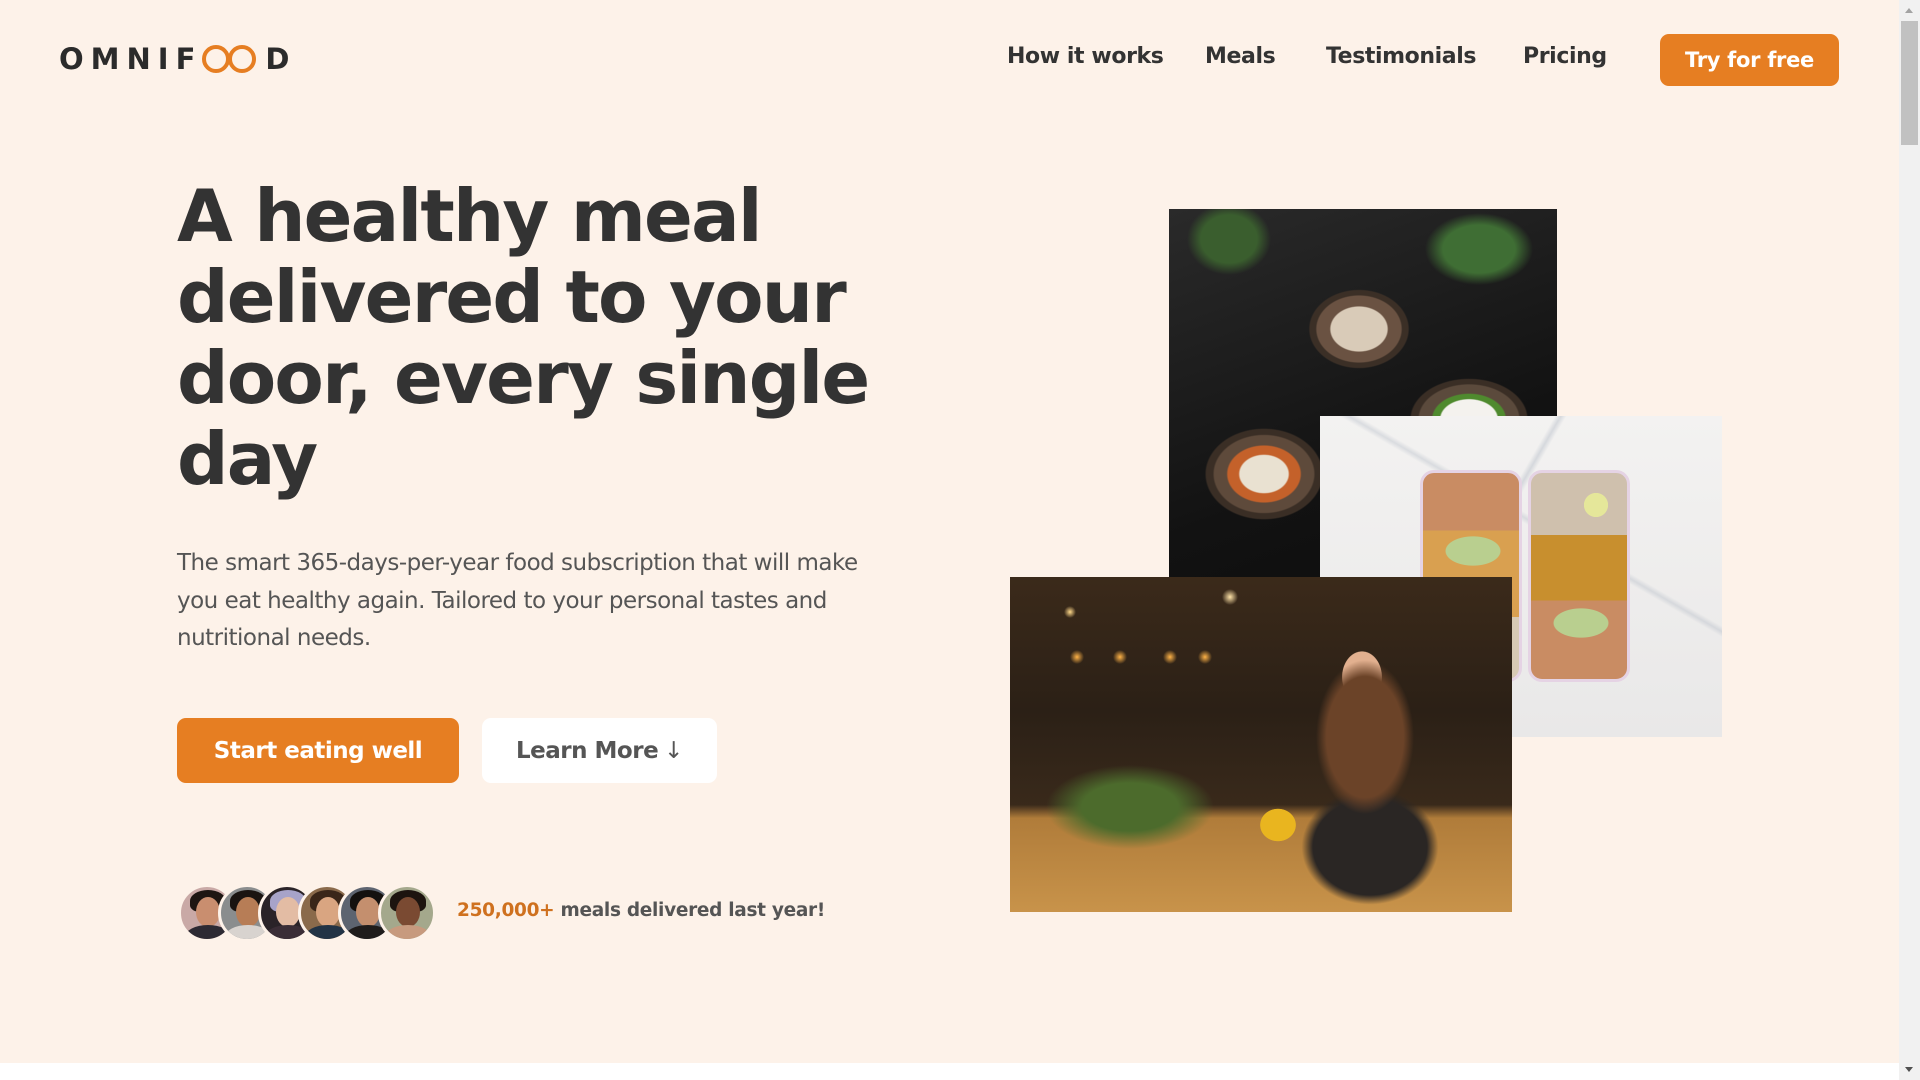 The height and width of the screenshot is (1080, 1920). What do you see at coordinates (1909, 540) in the screenshot?
I see `vertical-scrollbar` at bounding box center [1909, 540].